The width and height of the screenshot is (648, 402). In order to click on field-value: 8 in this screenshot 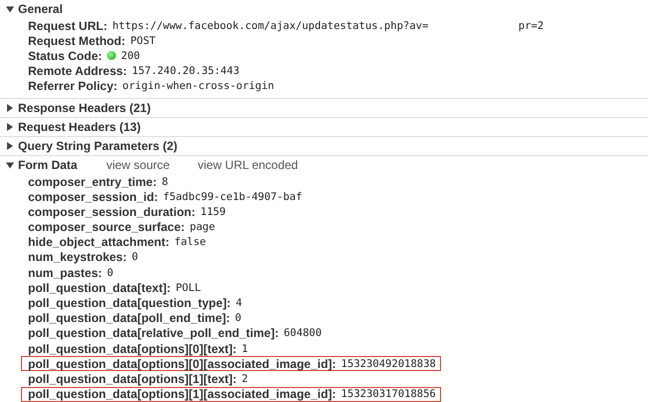, I will do `click(165, 182)`.